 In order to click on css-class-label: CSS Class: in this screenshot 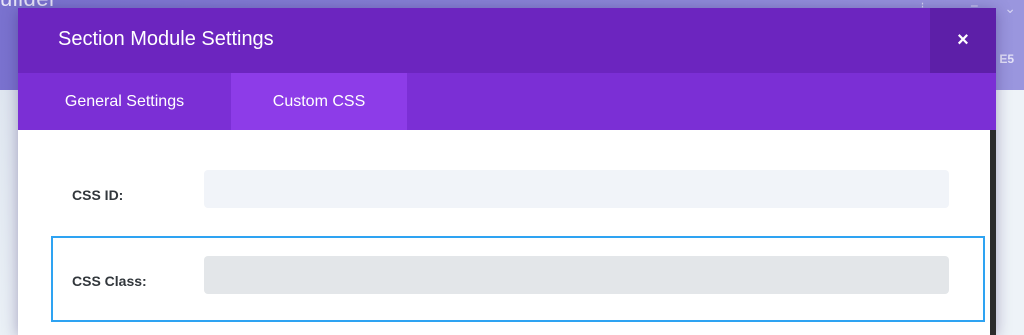, I will do `click(109, 281)`.